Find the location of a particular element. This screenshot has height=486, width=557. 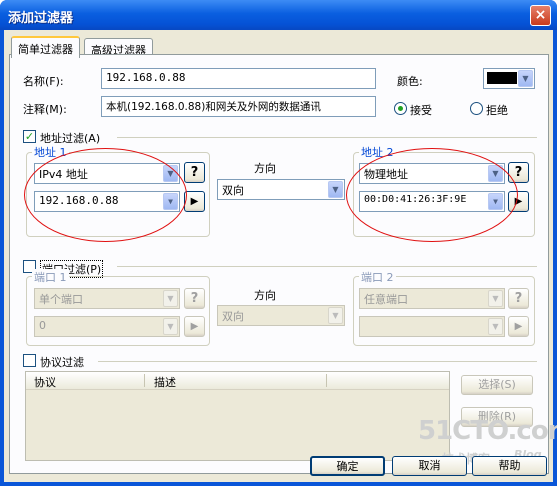

address-2-label: 地址 2 is located at coordinates (377, 152).